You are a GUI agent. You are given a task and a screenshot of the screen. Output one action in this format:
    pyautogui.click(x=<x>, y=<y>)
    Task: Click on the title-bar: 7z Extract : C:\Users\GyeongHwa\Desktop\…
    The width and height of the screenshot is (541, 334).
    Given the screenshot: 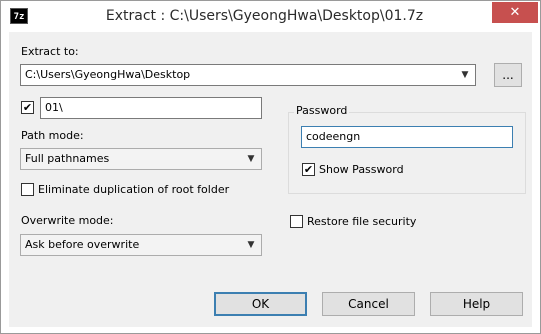 What is the action you would take?
    pyautogui.click(x=270, y=17)
    